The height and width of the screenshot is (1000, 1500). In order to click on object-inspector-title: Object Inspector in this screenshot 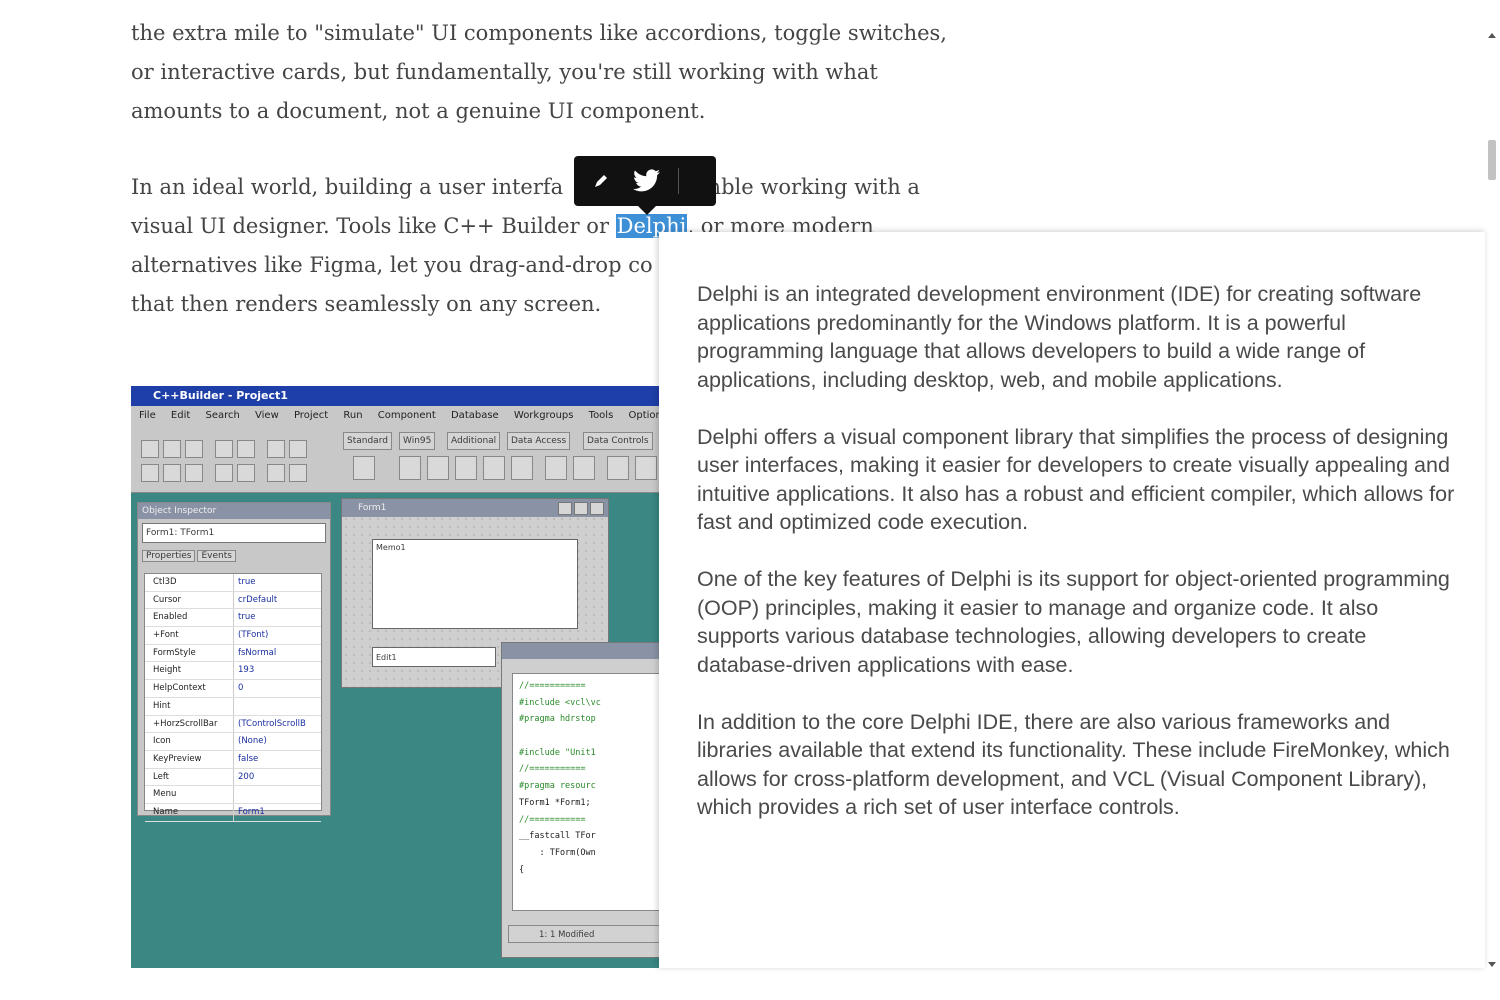, I will do `click(234, 511)`.